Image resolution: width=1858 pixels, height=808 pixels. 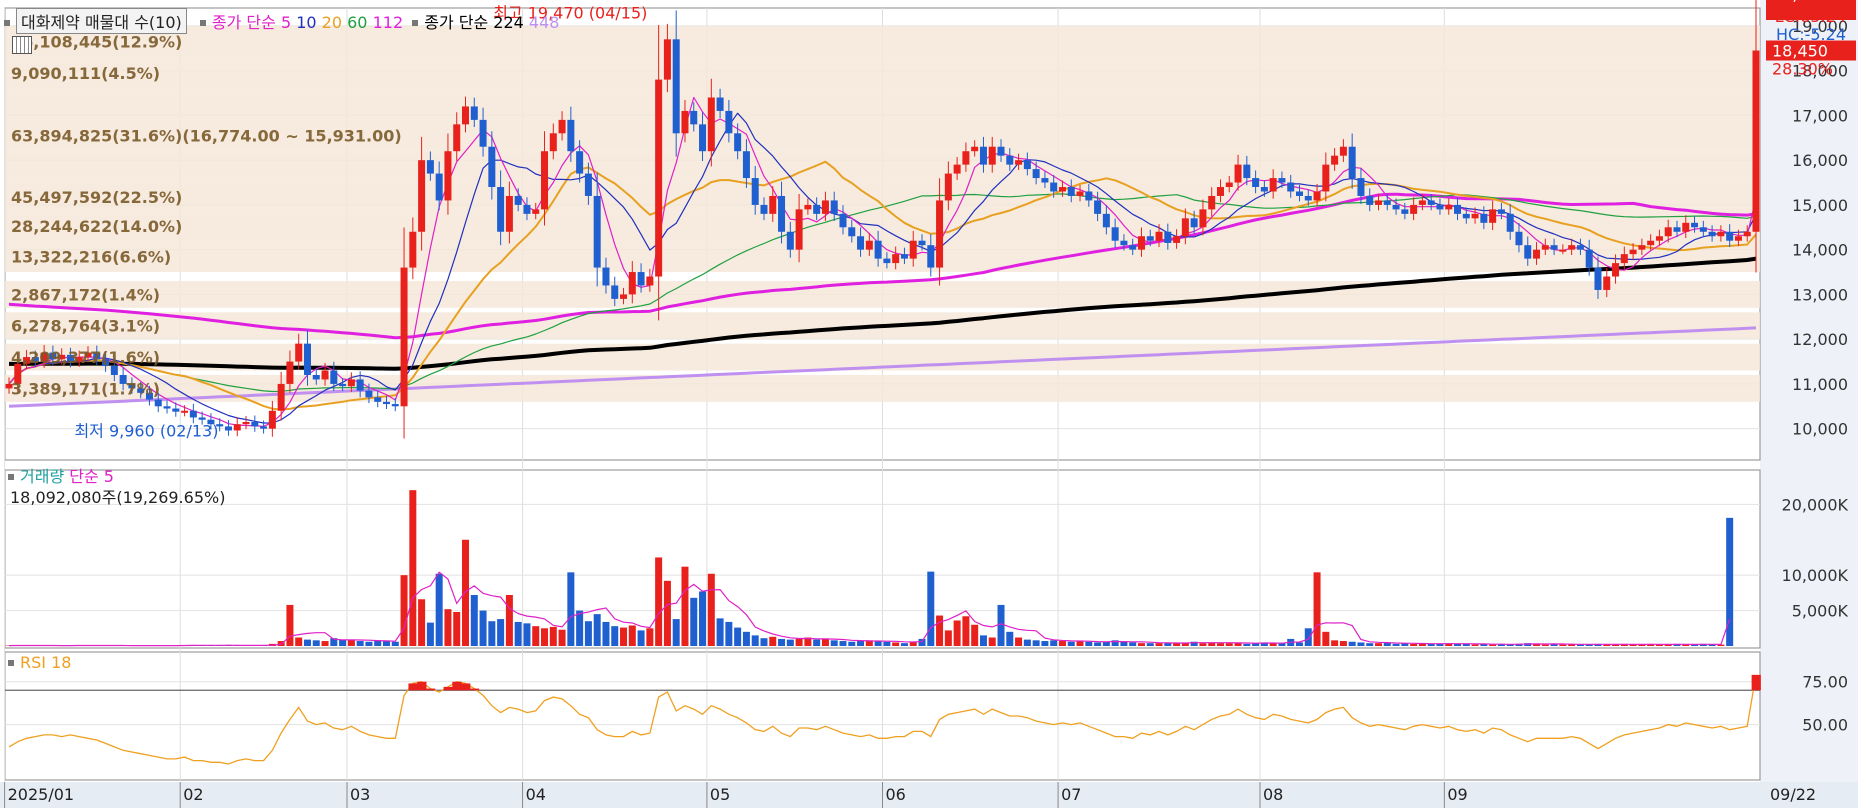 What do you see at coordinates (202, 22) in the screenshot?
I see `ma-menu-icon` at bounding box center [202, 22].